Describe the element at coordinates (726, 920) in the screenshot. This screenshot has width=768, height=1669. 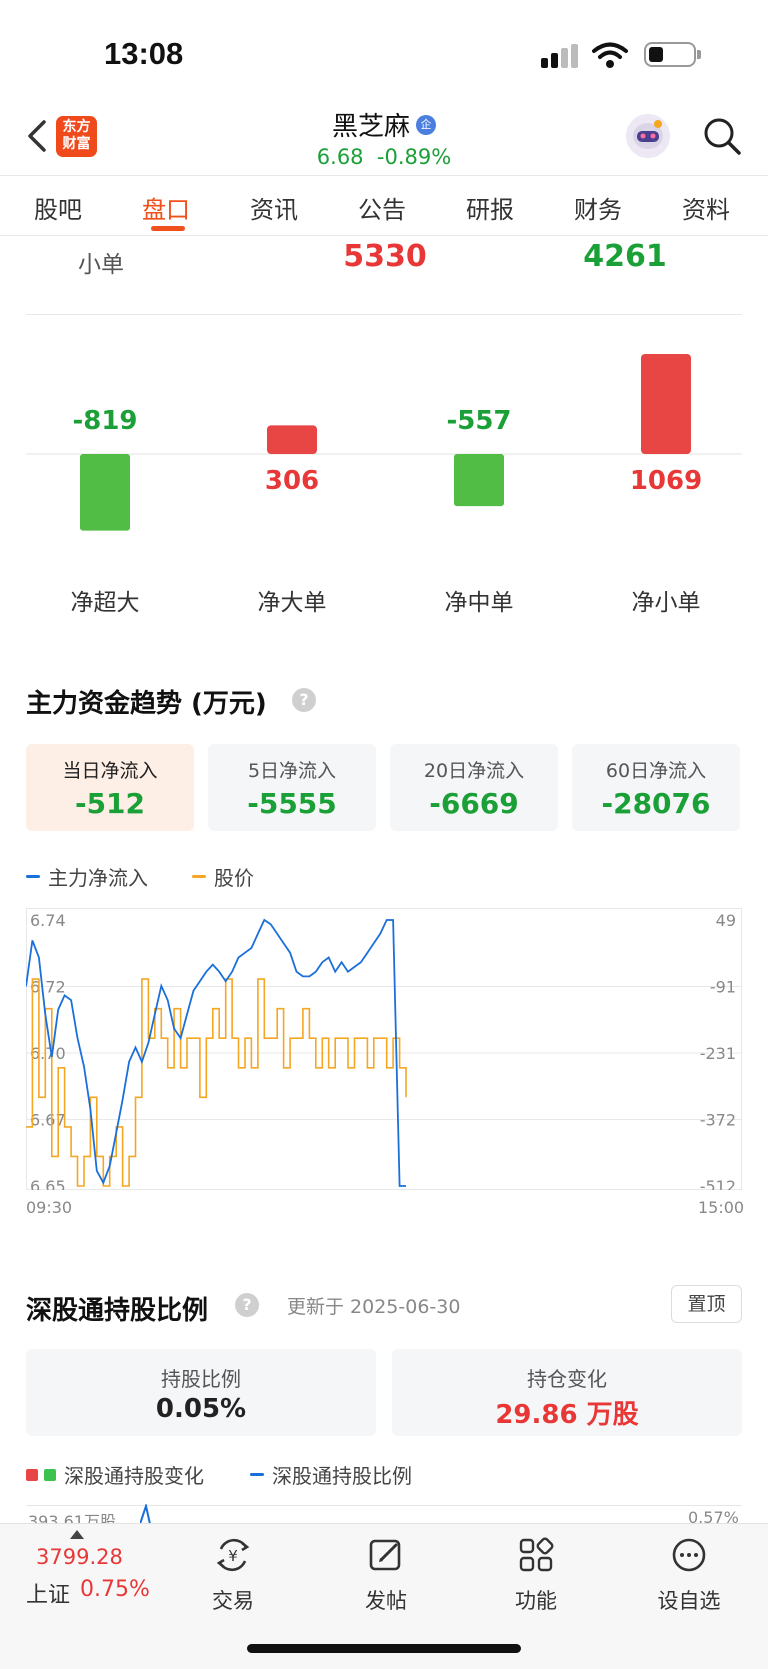
I see `y-right-tick: 49` at that location.